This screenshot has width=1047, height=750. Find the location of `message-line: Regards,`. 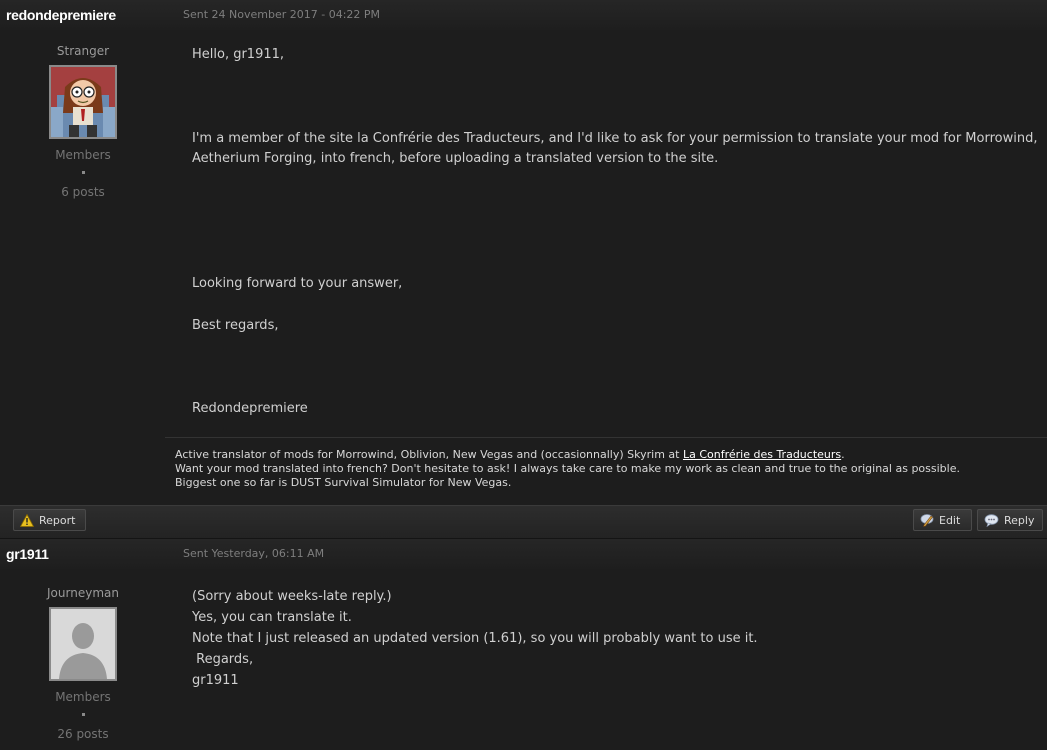

message-line: Regards, is located at coordinates (223, 659).